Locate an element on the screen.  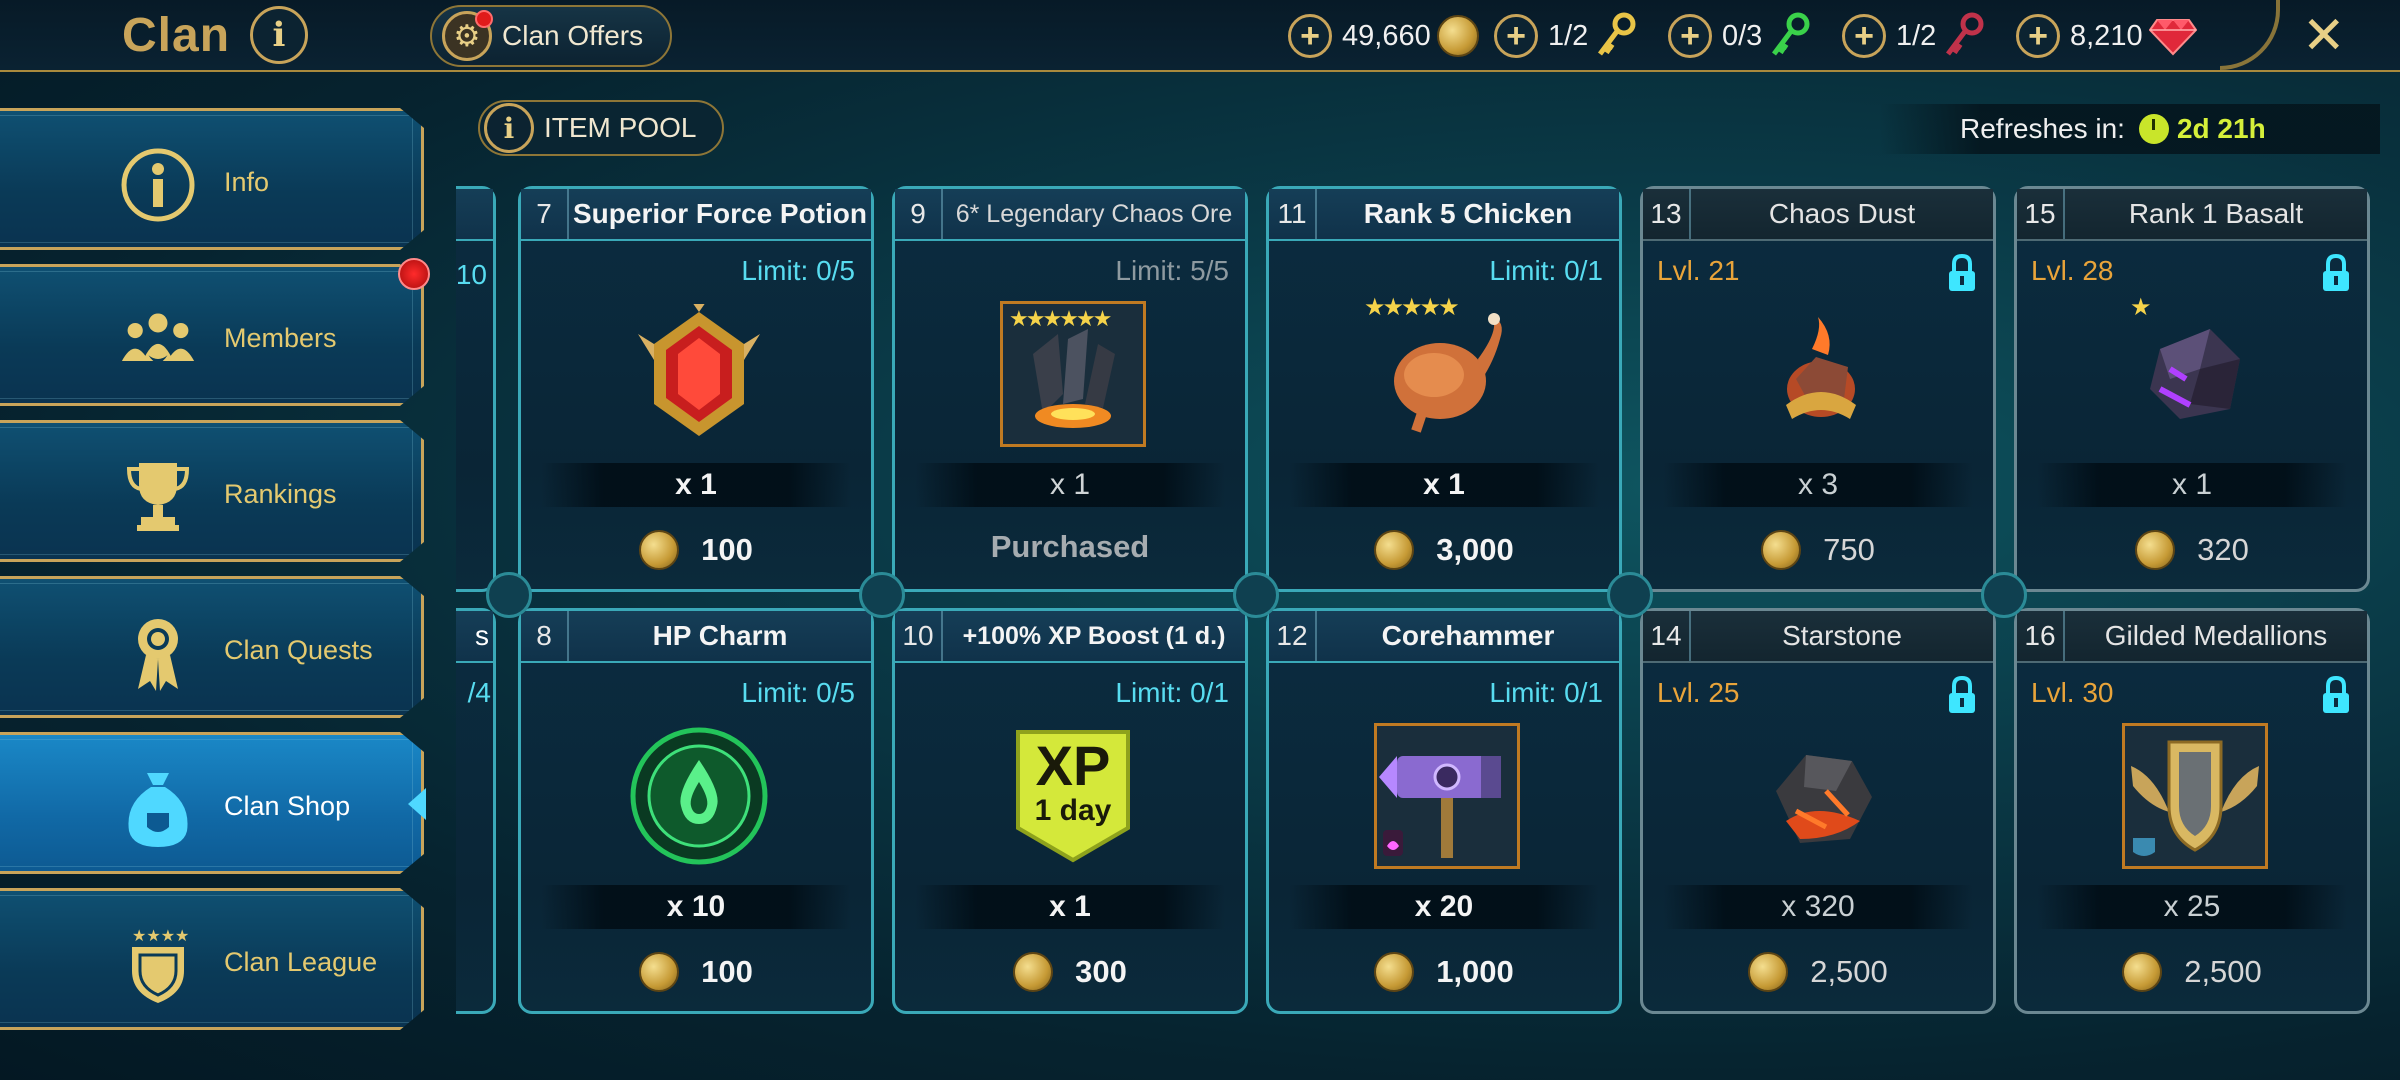
shop-card: 16 Gilded Medallions Lvl. 30 x 25 2,500 is located at coordinates (2192, 811).